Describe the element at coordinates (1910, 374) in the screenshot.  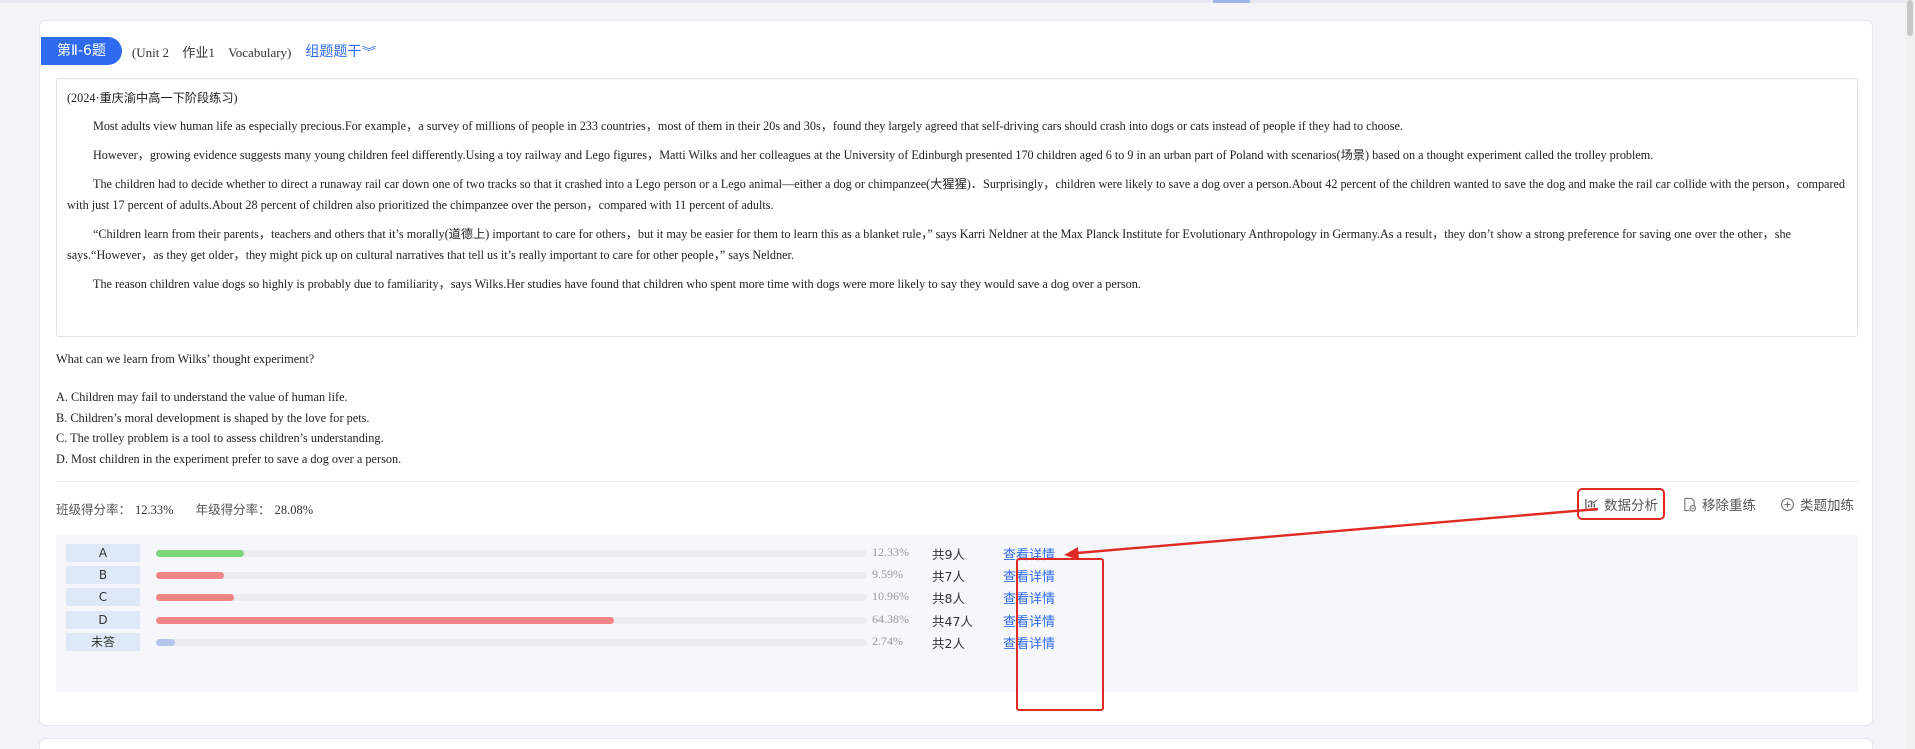
I see `page-scrollbar` at that location.